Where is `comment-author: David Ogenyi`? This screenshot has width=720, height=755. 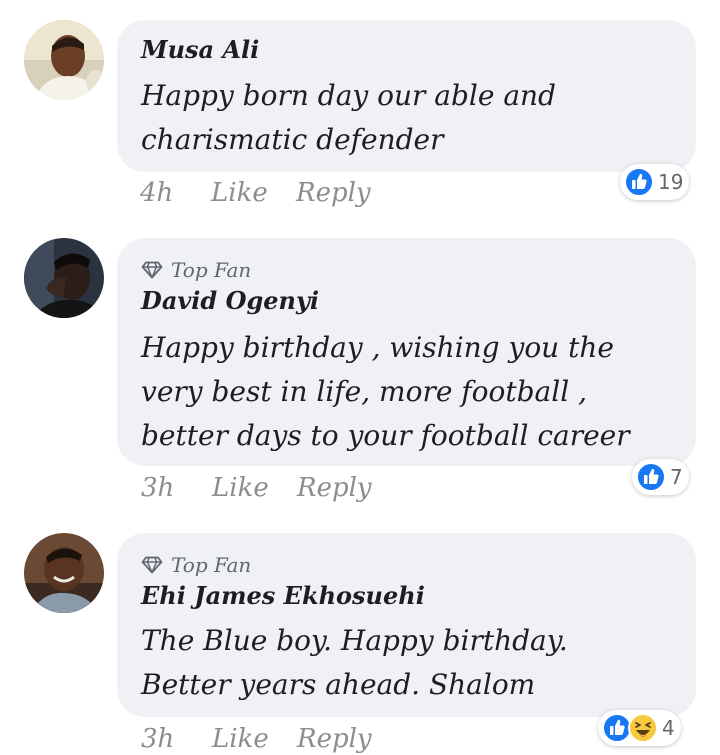 comment-author: David Ogenyi is located at coordinates (230, 300).